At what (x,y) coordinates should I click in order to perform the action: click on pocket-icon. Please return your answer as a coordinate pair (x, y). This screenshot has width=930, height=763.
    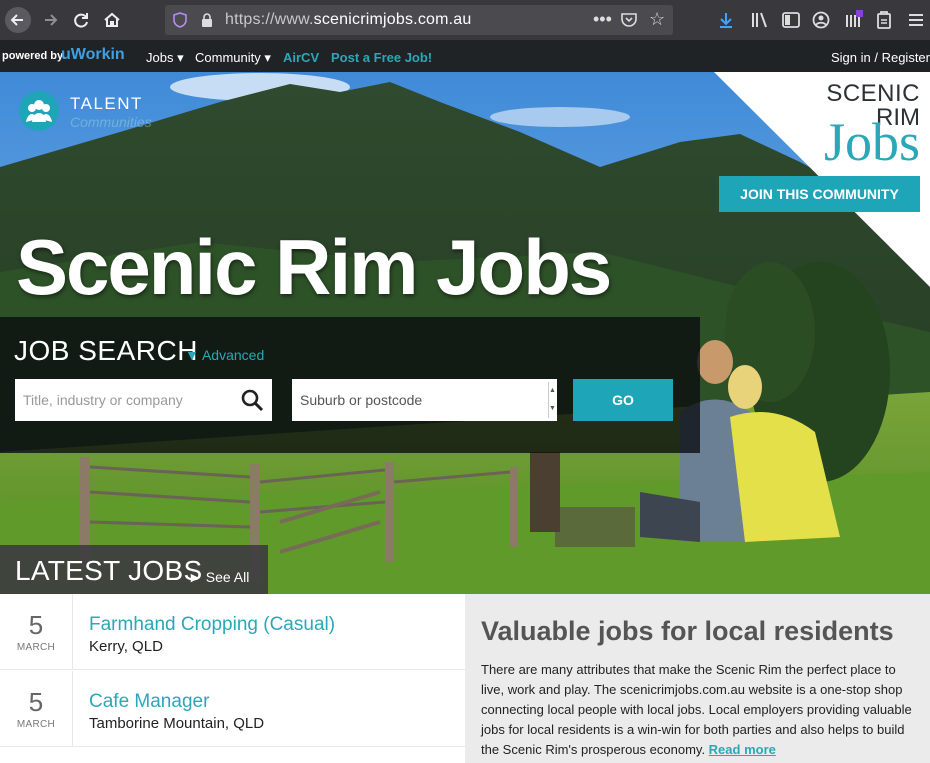
    Looking at the image, I should click on (629, 19).